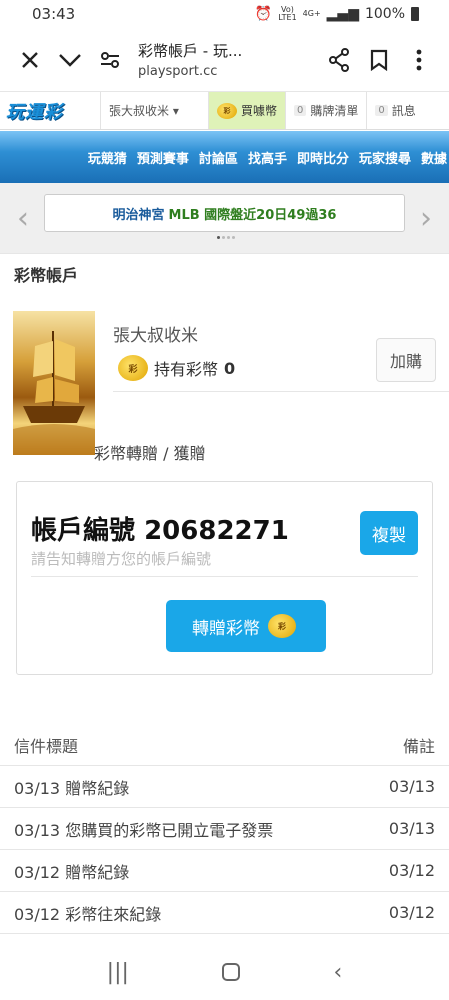  Describe the element at coordinates (50, 110) in the screenshot. I see `site-logo: 玩運彩` at that location.